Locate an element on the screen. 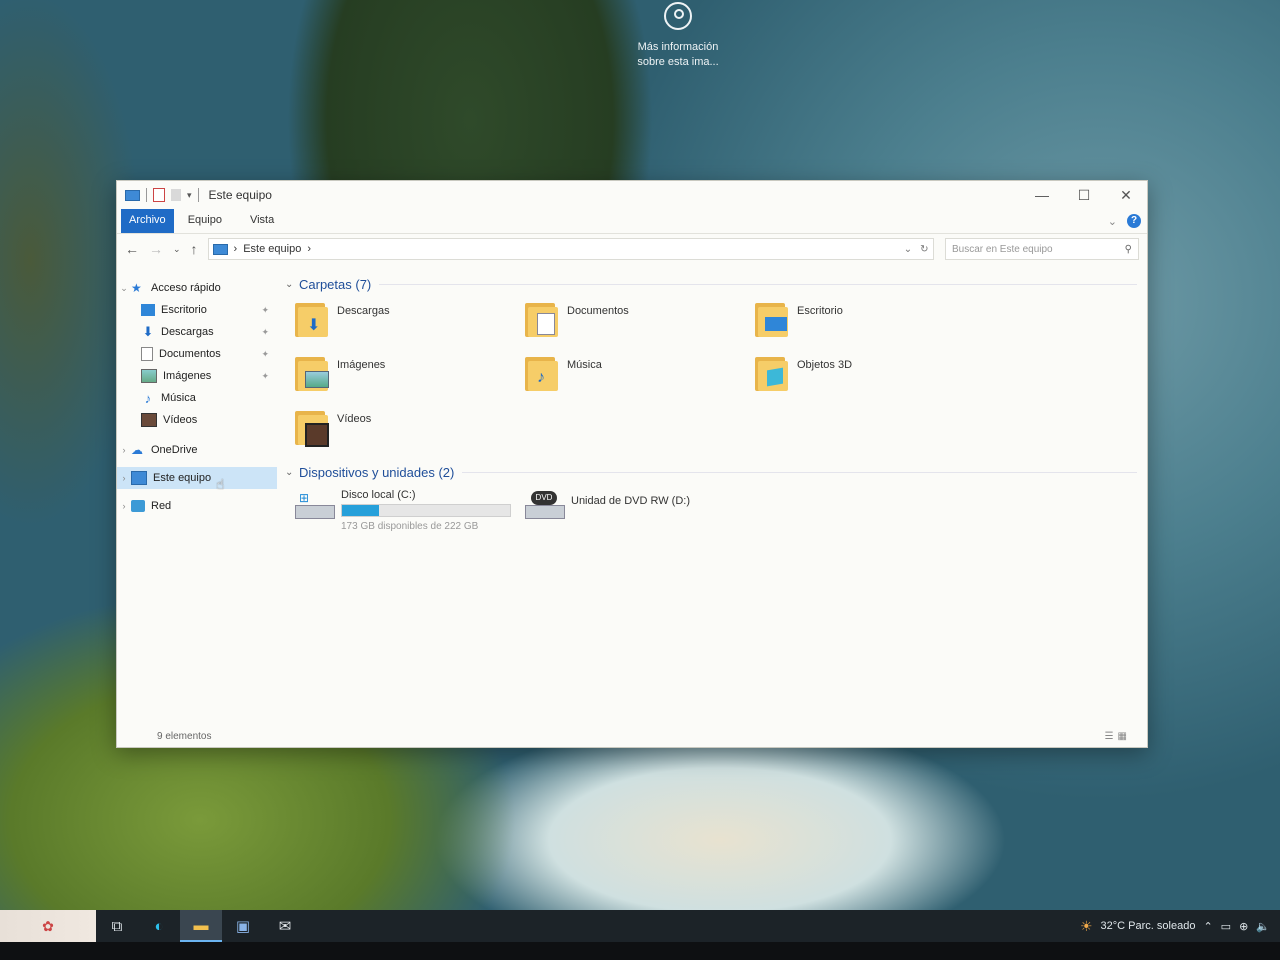 Image resolution: width=1280 pixels, height=960 pixels. search-widget: ✿ is located at coordinates (48, 926).